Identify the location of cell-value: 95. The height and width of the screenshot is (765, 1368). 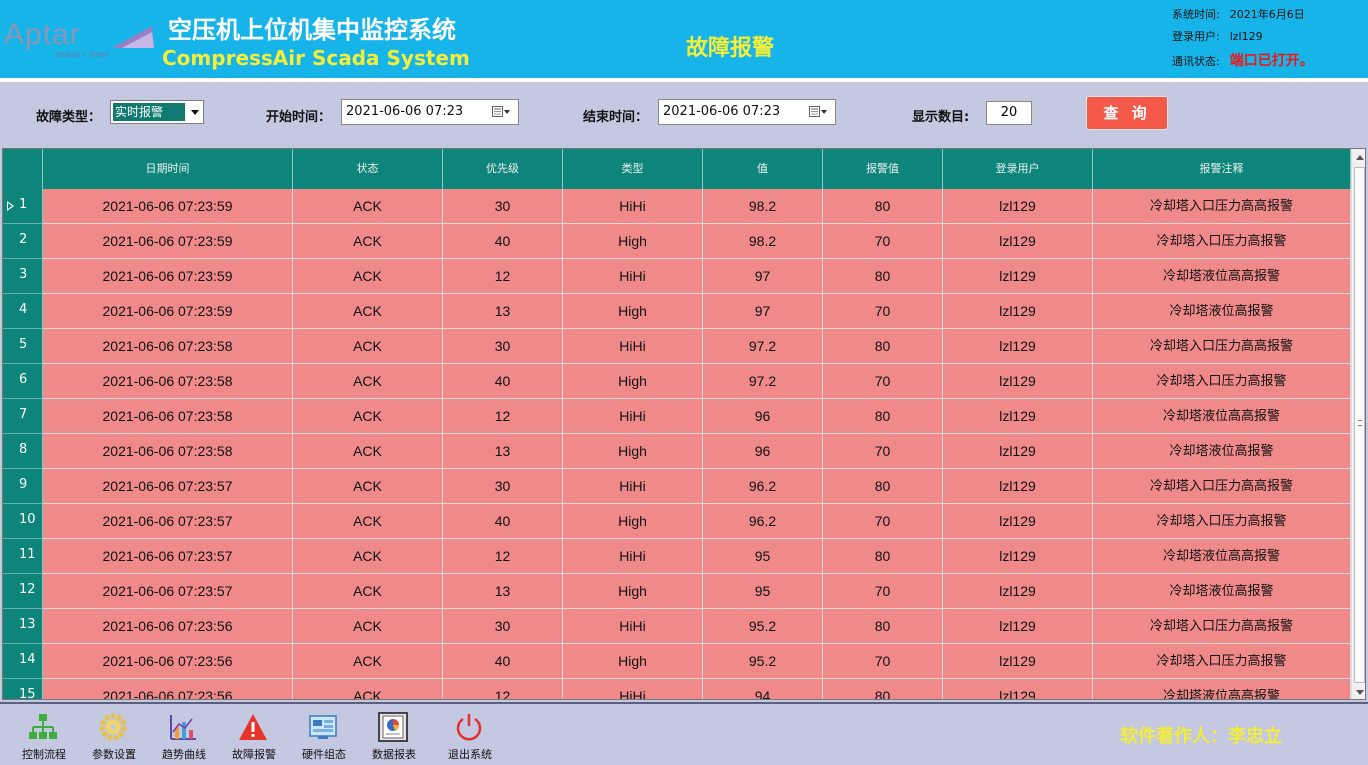
(763, 556).